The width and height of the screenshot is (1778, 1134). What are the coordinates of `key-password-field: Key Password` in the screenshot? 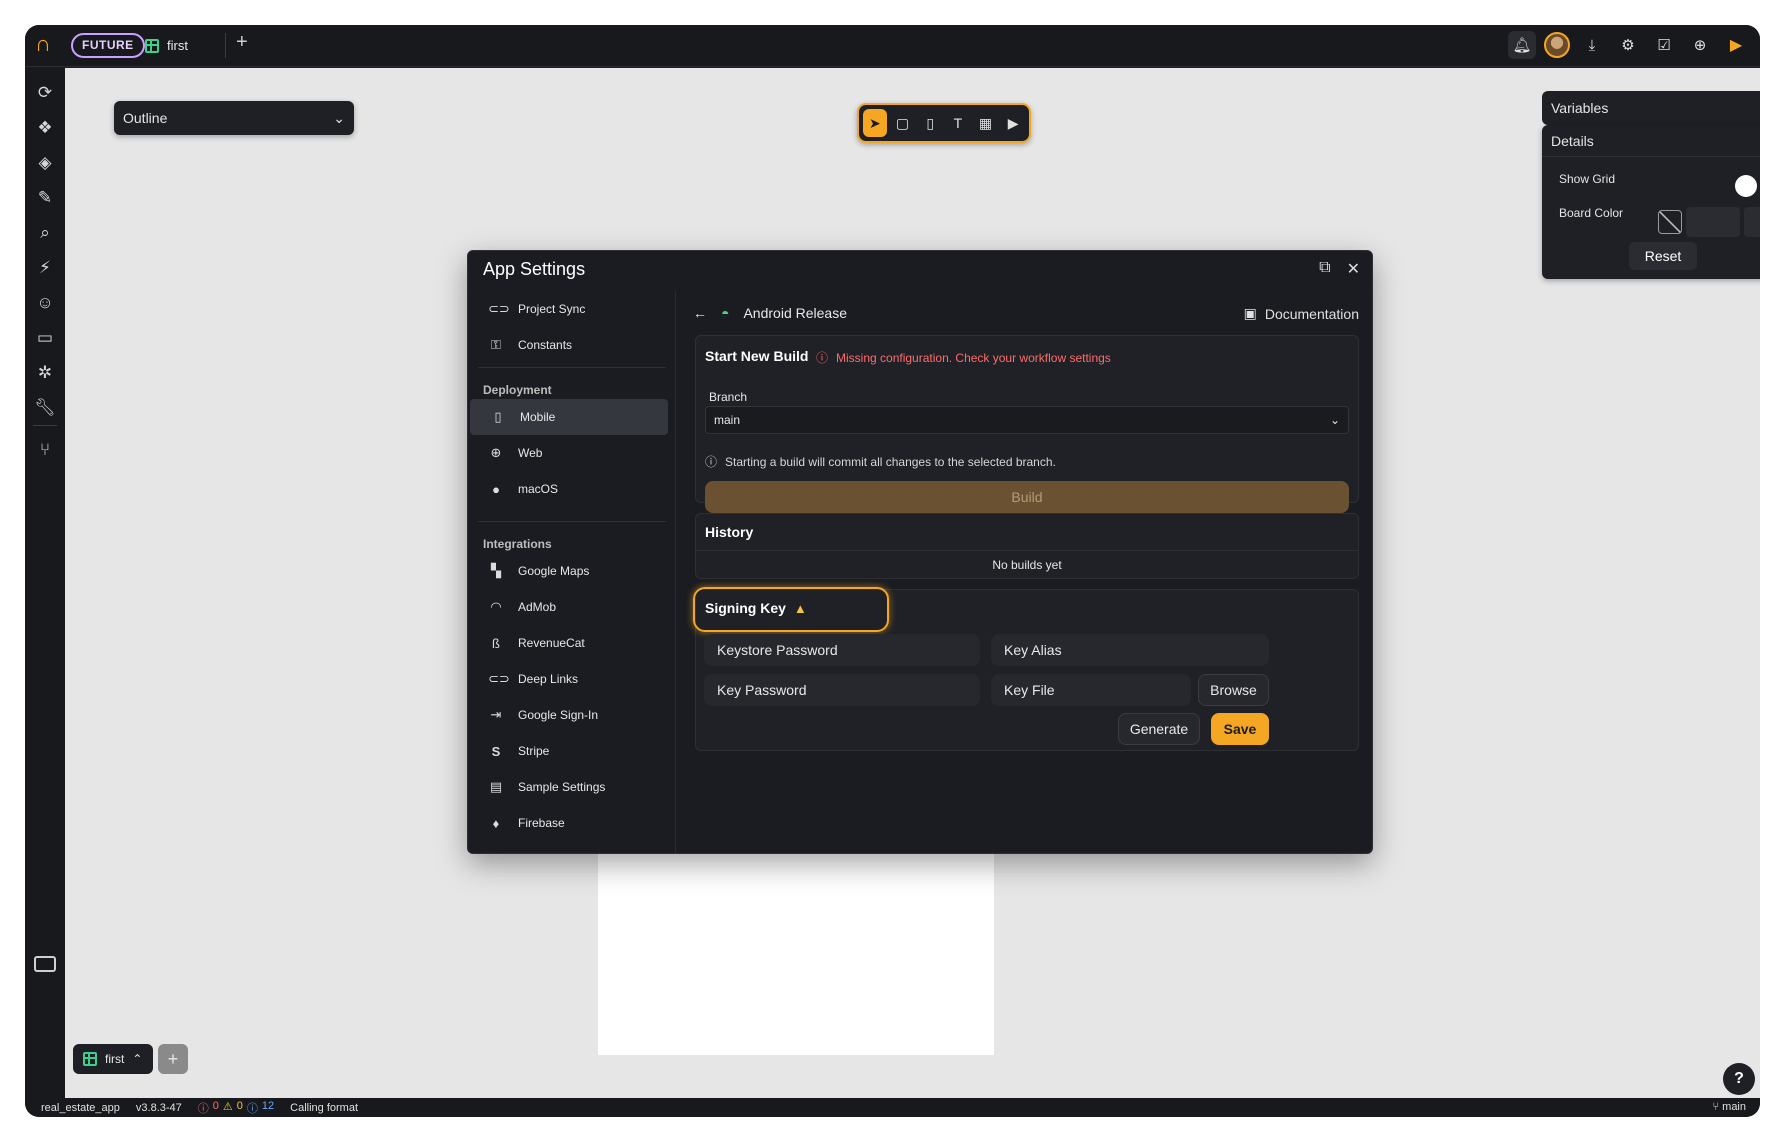 It's located at (842, 690).